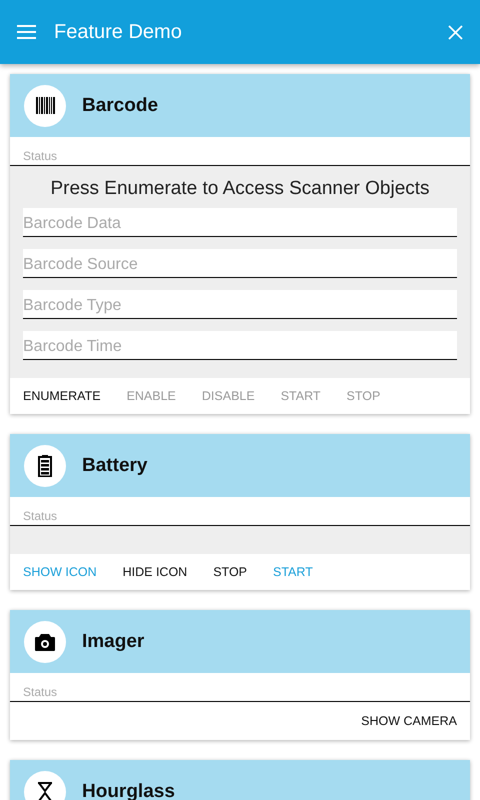 This screenshot has height=800, width=480. Describe the element at coordinates (113, 641) in the screenshot. I see `card-title: Imager` at that location.